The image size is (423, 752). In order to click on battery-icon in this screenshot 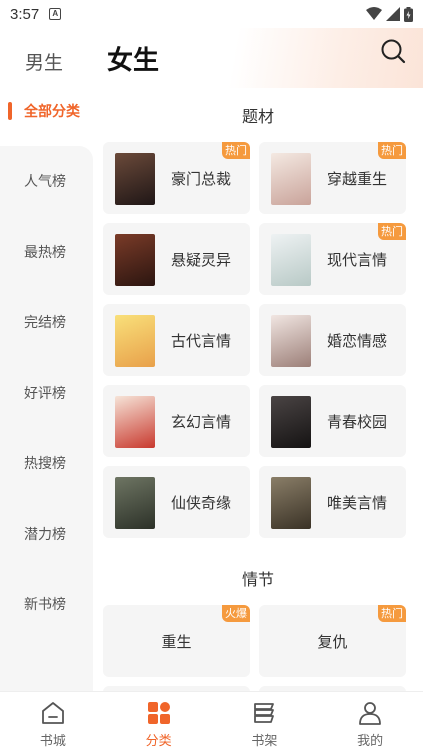, I will do `click(408, 14)`.